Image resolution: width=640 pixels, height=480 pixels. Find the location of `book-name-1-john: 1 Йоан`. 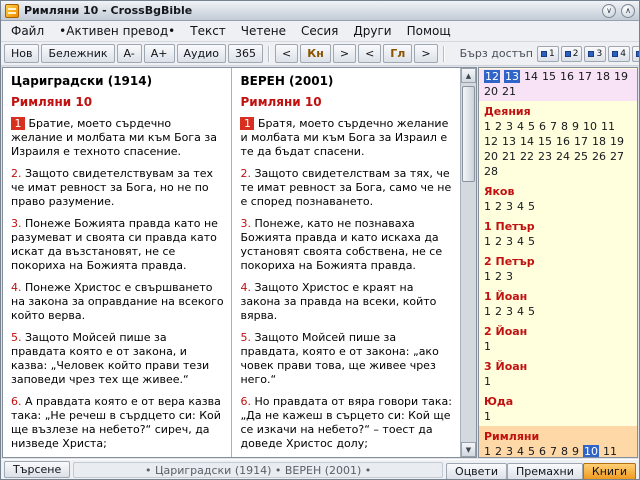

book-name-1-john: 1 Йоан is located at coordinates (558, 296).